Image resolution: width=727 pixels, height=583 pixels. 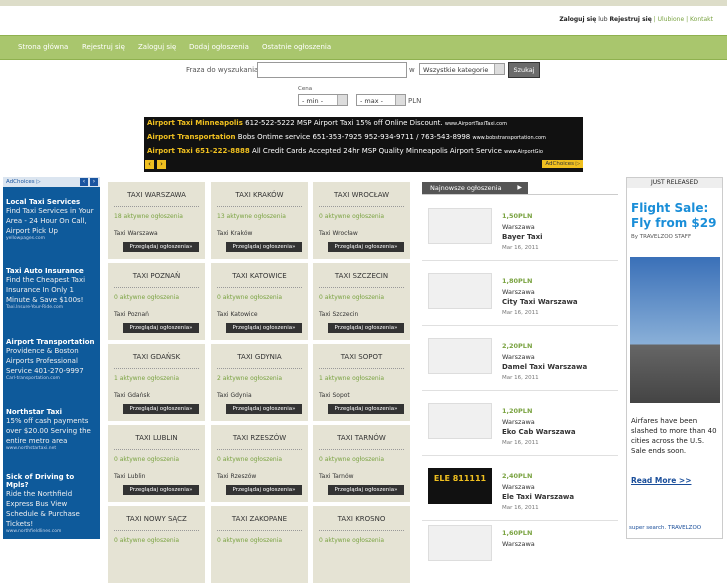 What do you see at coordinates (675, 330) in the screenshot?
I see `airplane-photo` at bounding box center [675, 330].